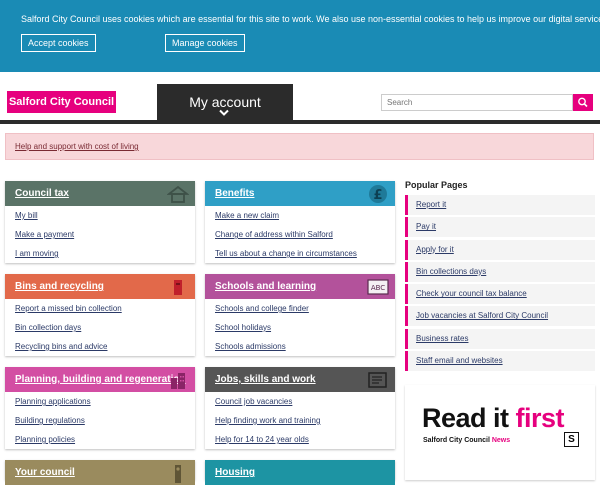  I want to click on card-link: I am moving, so click(37, 253).